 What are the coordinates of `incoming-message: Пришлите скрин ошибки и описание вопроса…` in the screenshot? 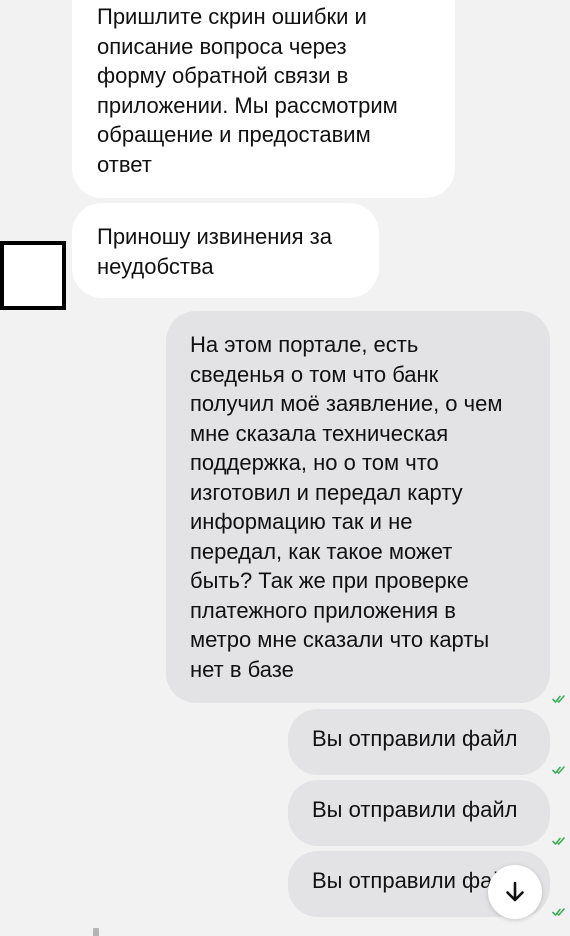 It's located at (263, 99).